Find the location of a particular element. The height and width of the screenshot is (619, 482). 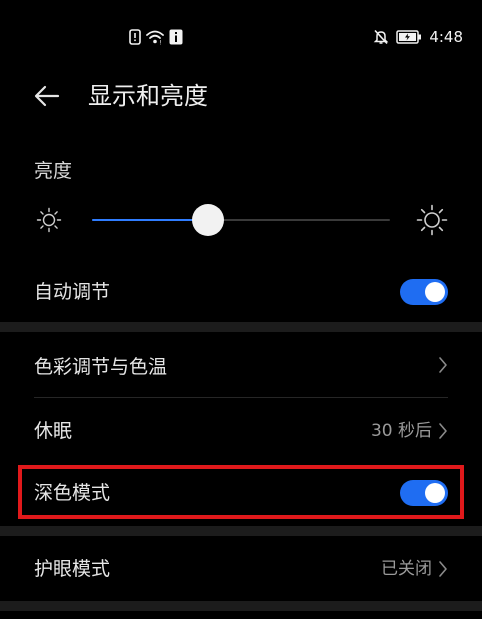

sleep-value: 30 秒后 is located at coordinates (401, 431).